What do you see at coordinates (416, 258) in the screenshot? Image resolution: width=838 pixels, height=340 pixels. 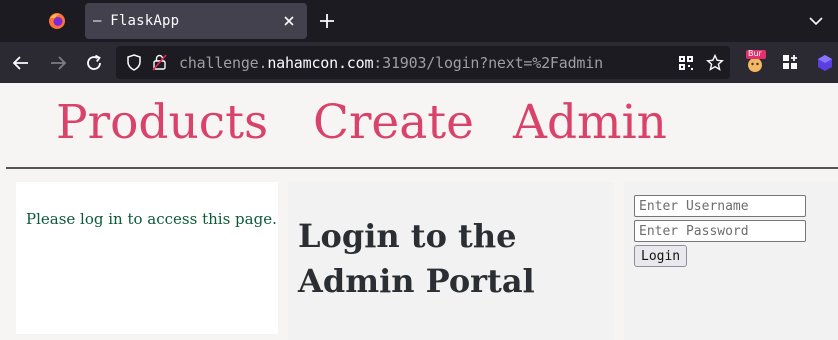 I see `page-title: Login to the Admin Portal` at bounding box center [416, 258].